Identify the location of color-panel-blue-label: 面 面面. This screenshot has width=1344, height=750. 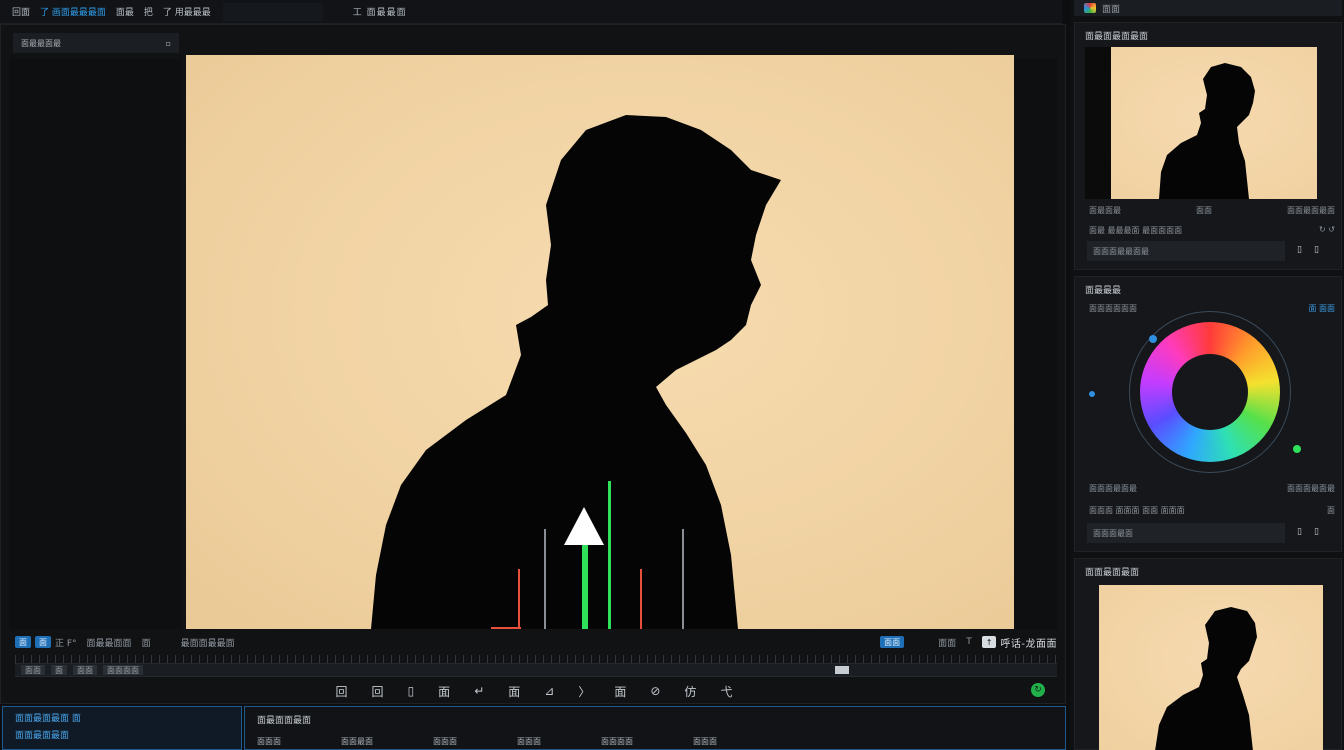
(1321, 308).